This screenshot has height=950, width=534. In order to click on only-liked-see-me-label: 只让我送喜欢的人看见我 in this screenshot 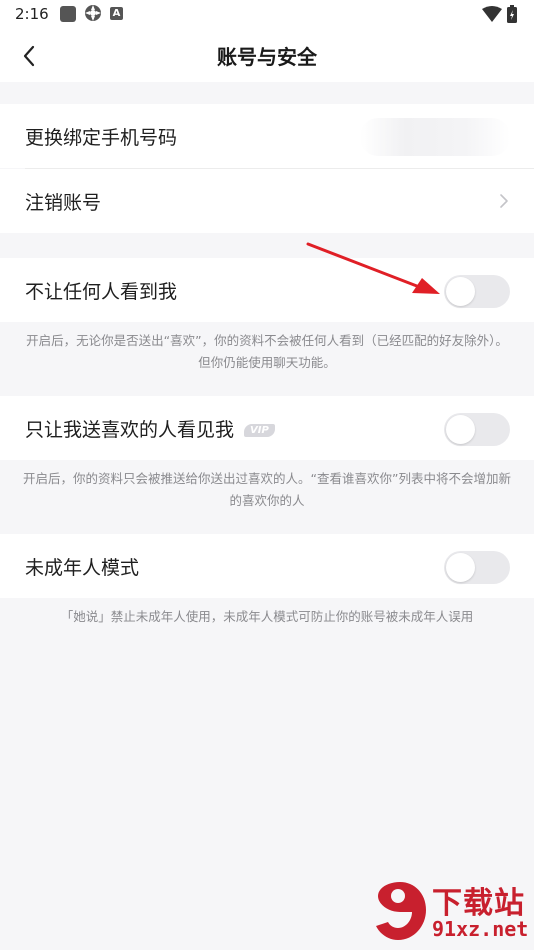, I will do `click(130, 430)`.